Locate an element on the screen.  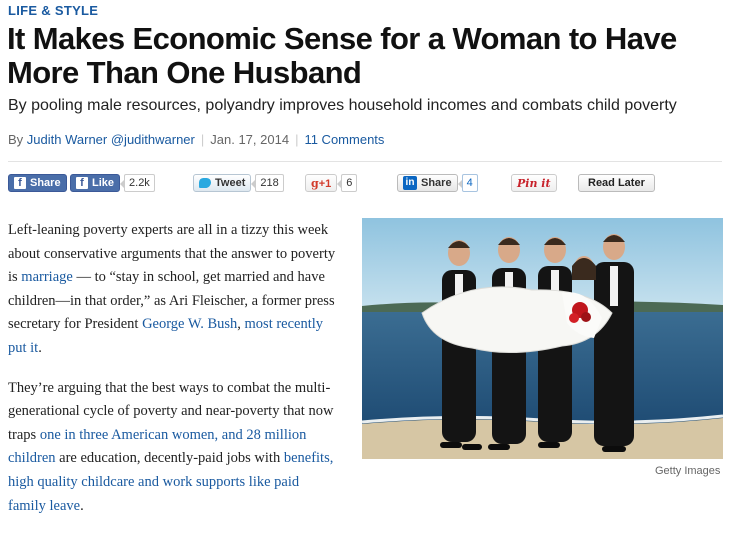
section-label: LIFE & STYLE is located at coordinates (53, 10).